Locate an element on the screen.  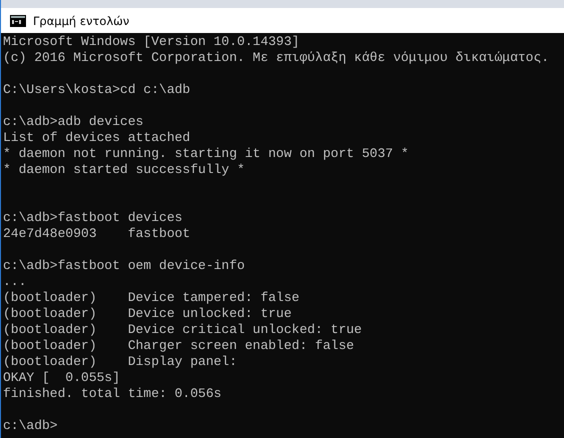
console-line: (bootloader) Display panel: is located at coordinates (120, 362).